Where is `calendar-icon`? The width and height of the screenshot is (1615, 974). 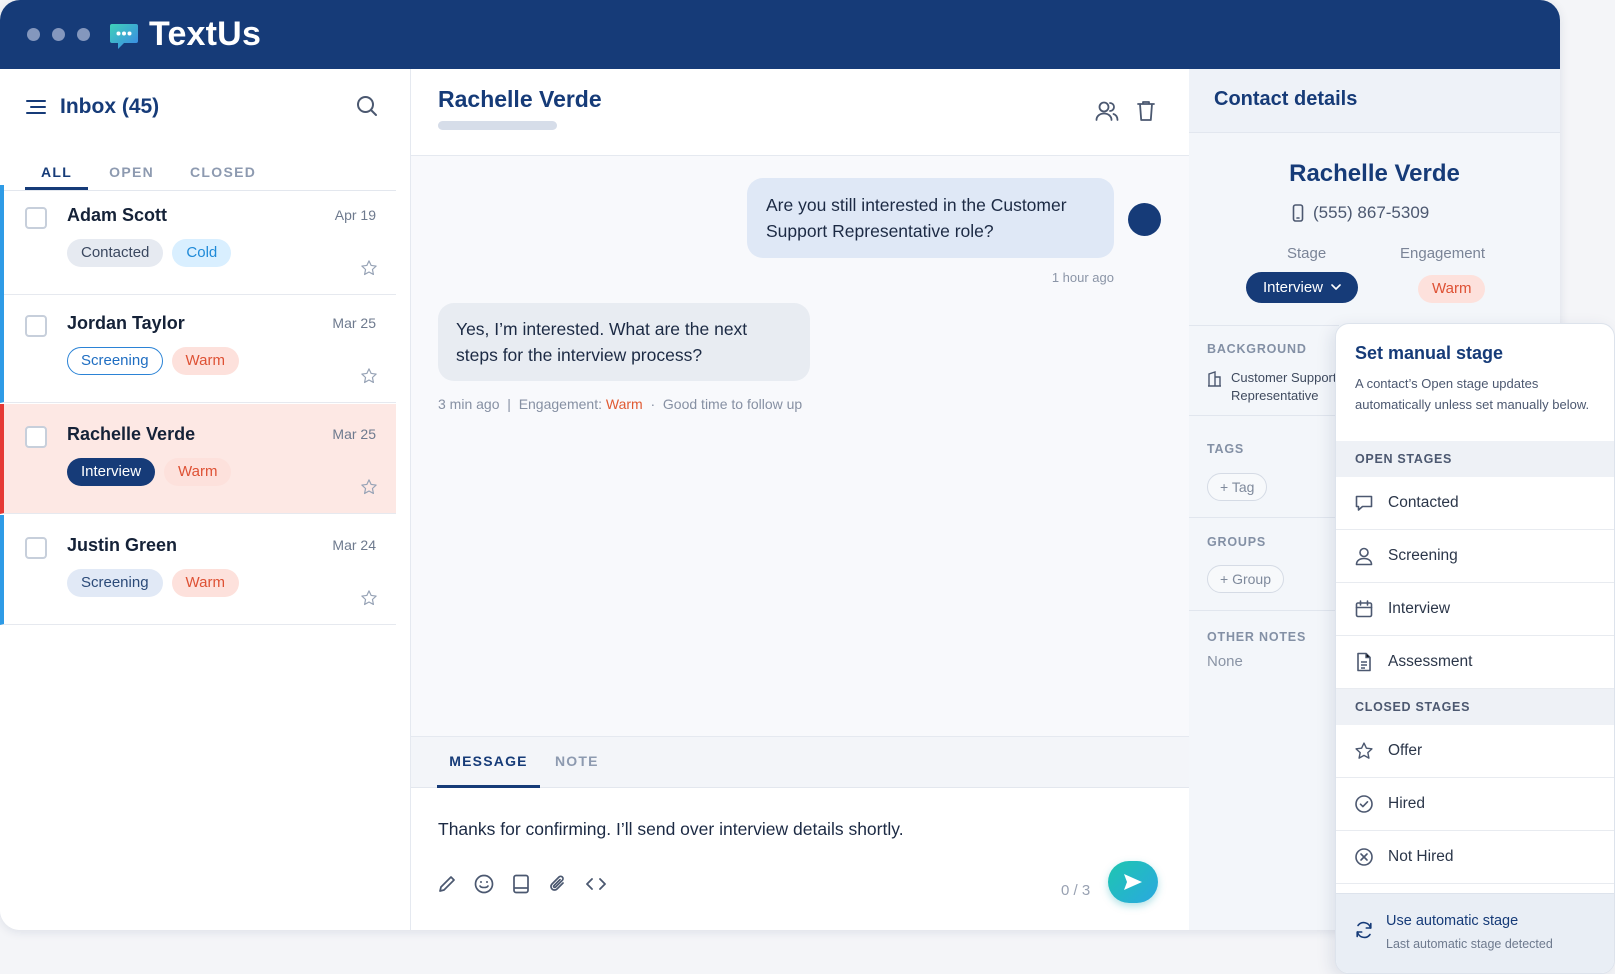
calendar-icon is located at coordinates (1364, 609).